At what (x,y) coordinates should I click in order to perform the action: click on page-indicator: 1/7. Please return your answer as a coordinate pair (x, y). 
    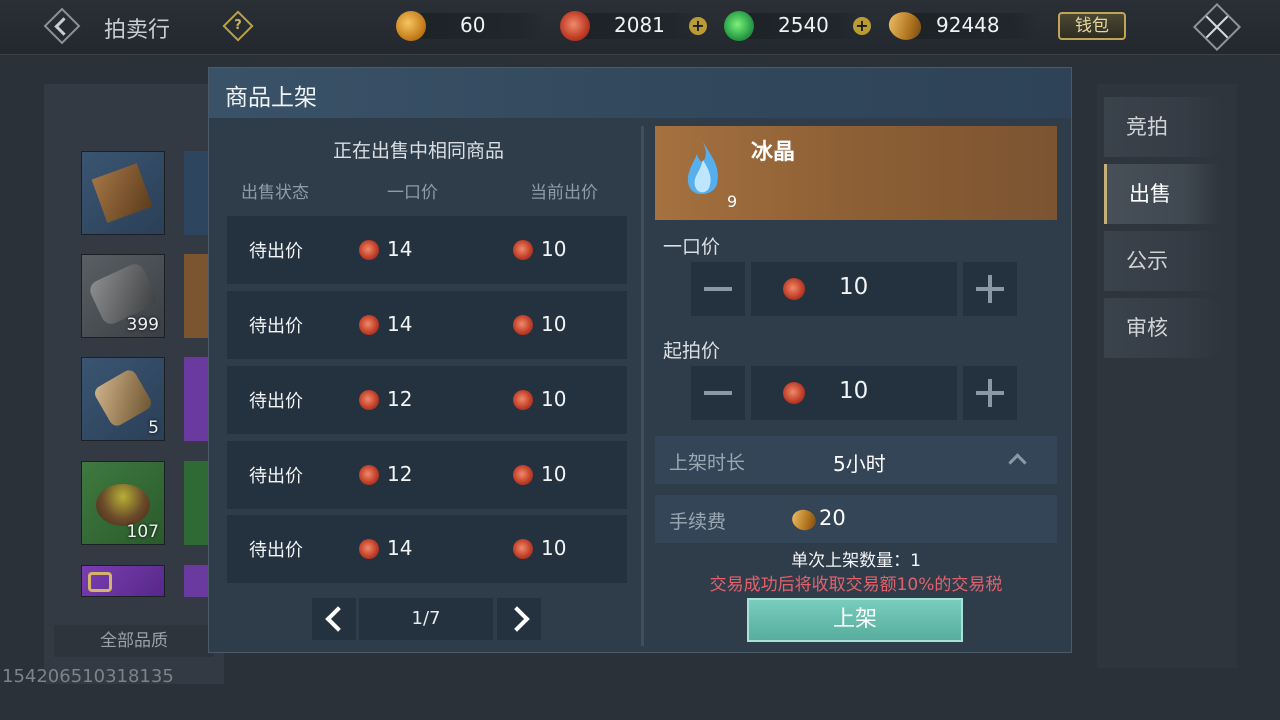
    Looking at the image, I should click on (426, 619).